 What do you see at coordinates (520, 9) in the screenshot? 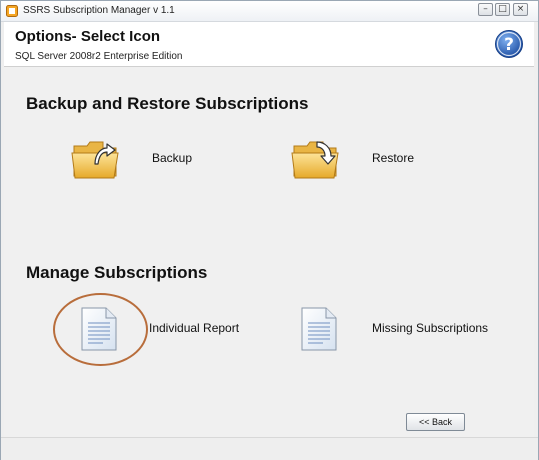
I see `close-button: ×` at bounding box center [520, 9].